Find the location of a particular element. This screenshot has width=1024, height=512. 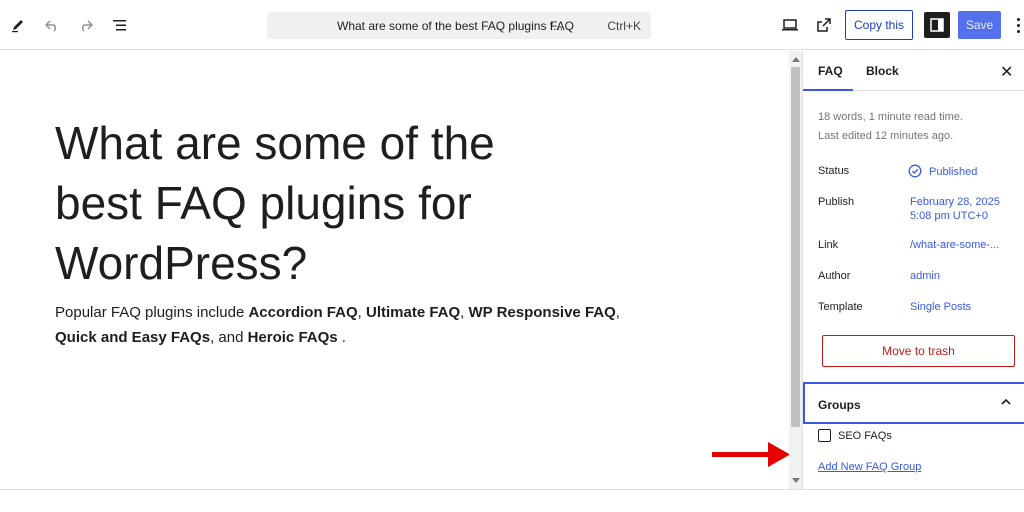

settings-sidebar-toggle-icon is located at coordinates (937, 25).